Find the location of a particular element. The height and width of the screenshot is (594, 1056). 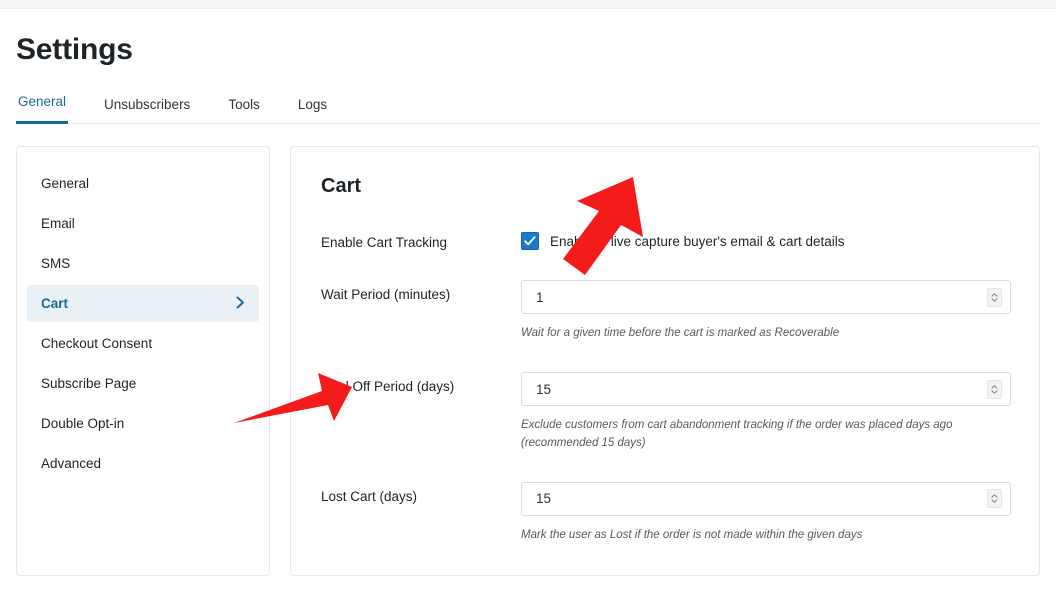

sidebar-item-double-opt-in-label: Double Opt-in is located at coordinates (83, 423).